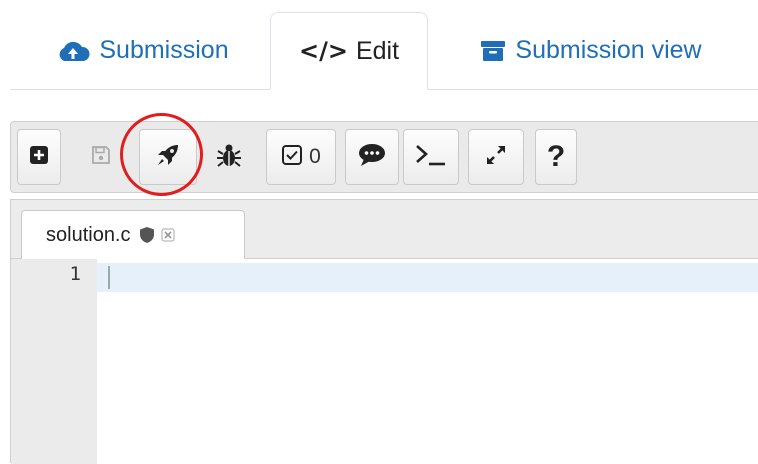 The image size is (758, 464). I want to click on file-tab-label: solution.c, so click(88, 234).